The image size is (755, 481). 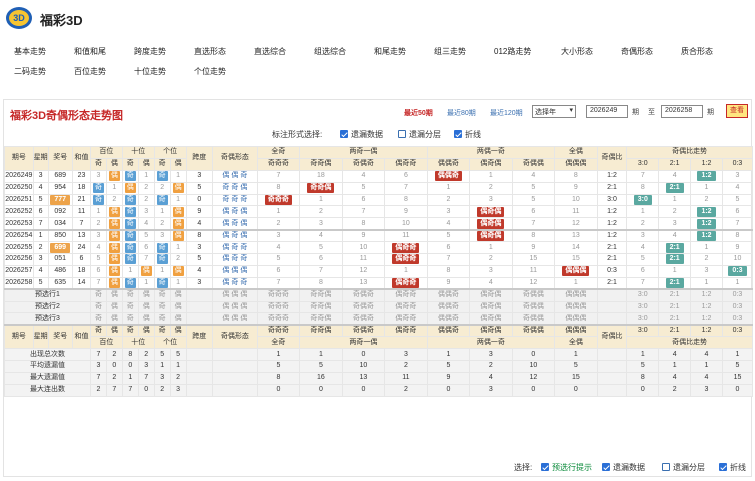 I want to click on from-issue-input: 2026249, so click(x=607, y=111).